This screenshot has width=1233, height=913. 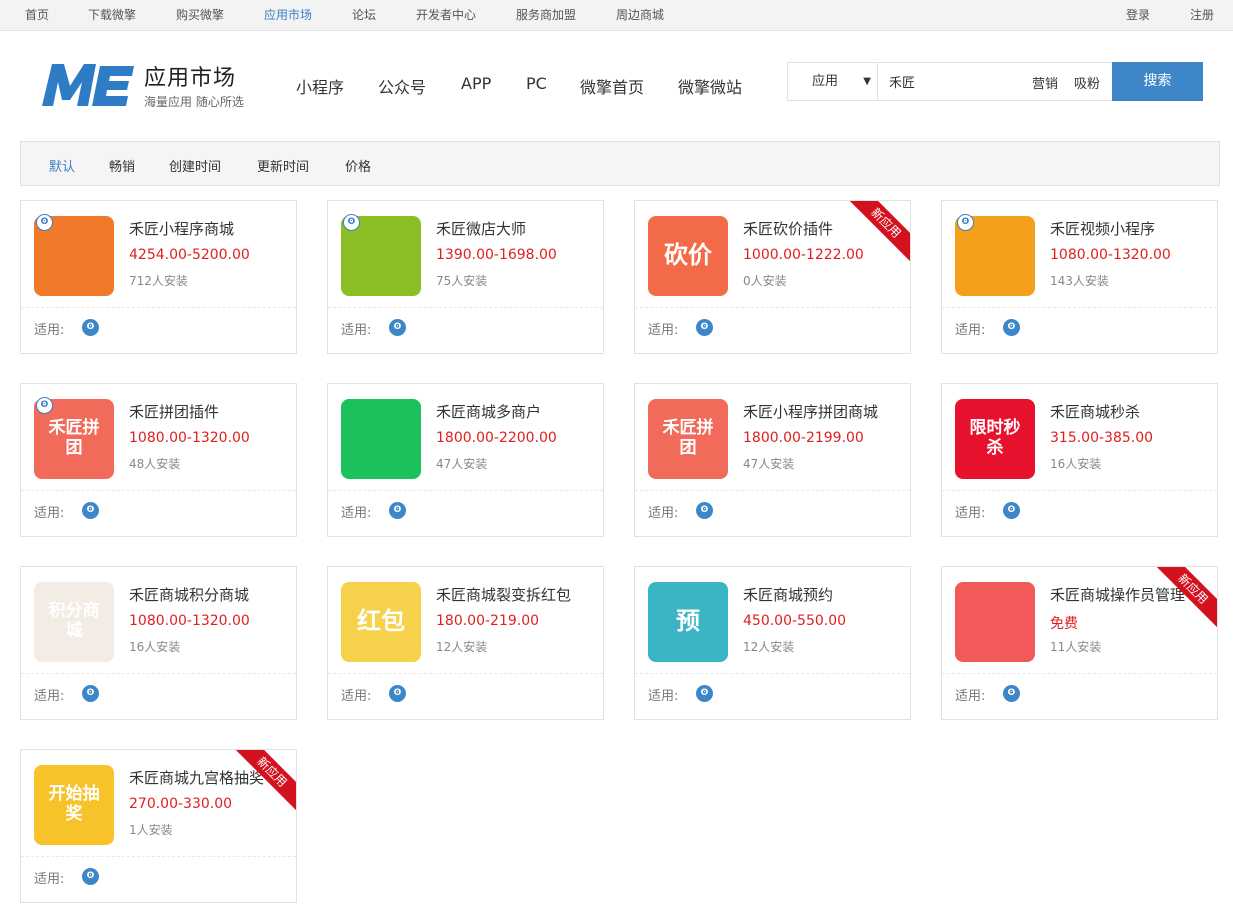 I want to click on product-price: 4254.00-5200.00, so click(x=189, y=255).